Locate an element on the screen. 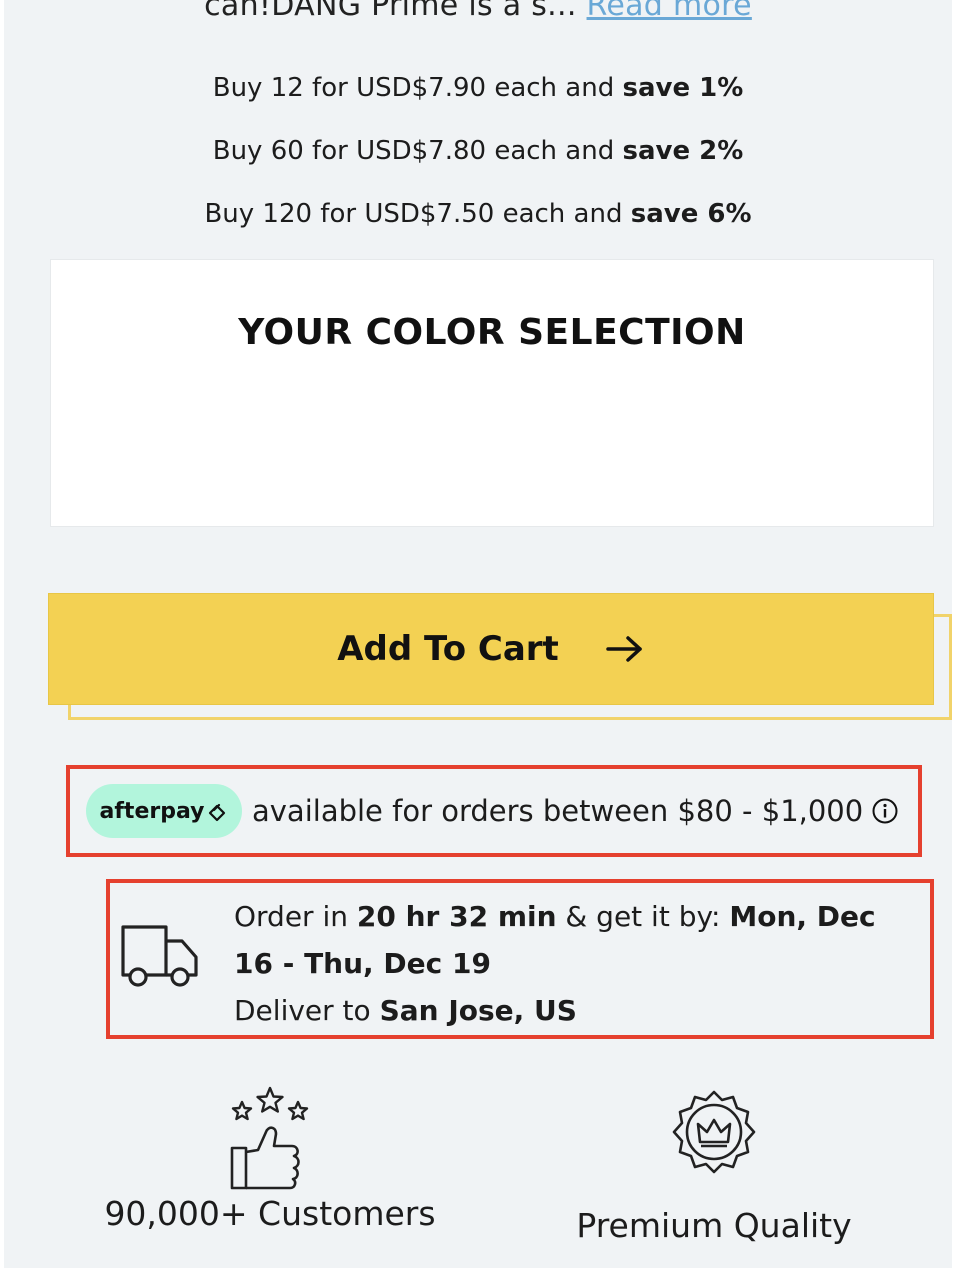 Image resolution: width=956 pixels, height=1272 pixels. add-to-cart-button: Add To Cart is located at coordinates (491, 649).